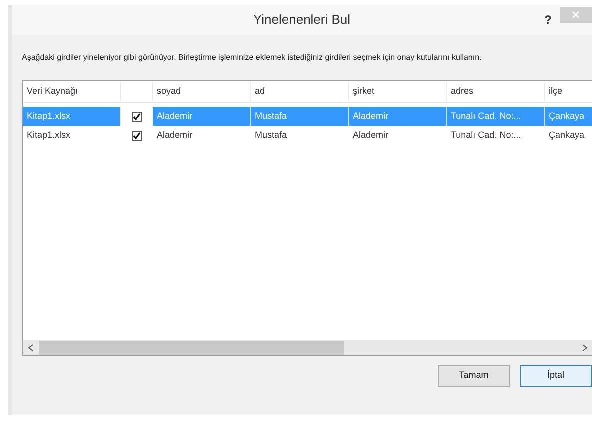 The width and height of the screenshot is (592, 421). I want to click on scroll-right-icon, so click(585, 348).